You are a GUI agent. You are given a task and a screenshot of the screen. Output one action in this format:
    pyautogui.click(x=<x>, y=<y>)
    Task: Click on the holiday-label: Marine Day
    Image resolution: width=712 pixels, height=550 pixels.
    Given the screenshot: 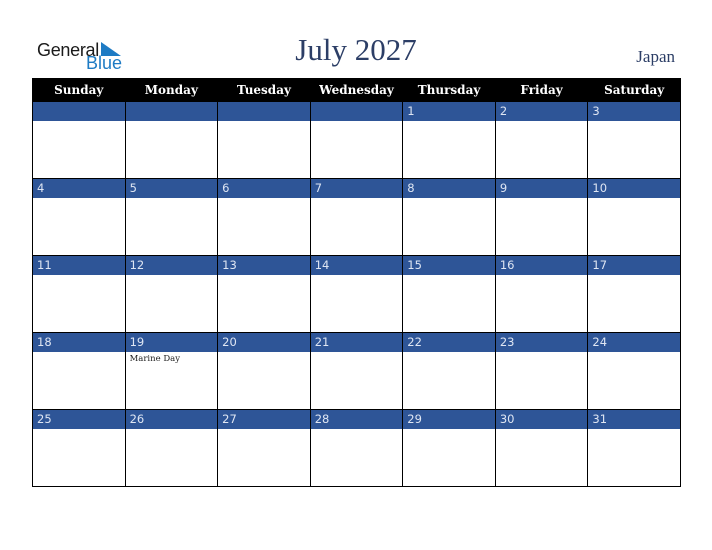 What is the action you would take?
    pyautogui.click(x=155, y=359)
    